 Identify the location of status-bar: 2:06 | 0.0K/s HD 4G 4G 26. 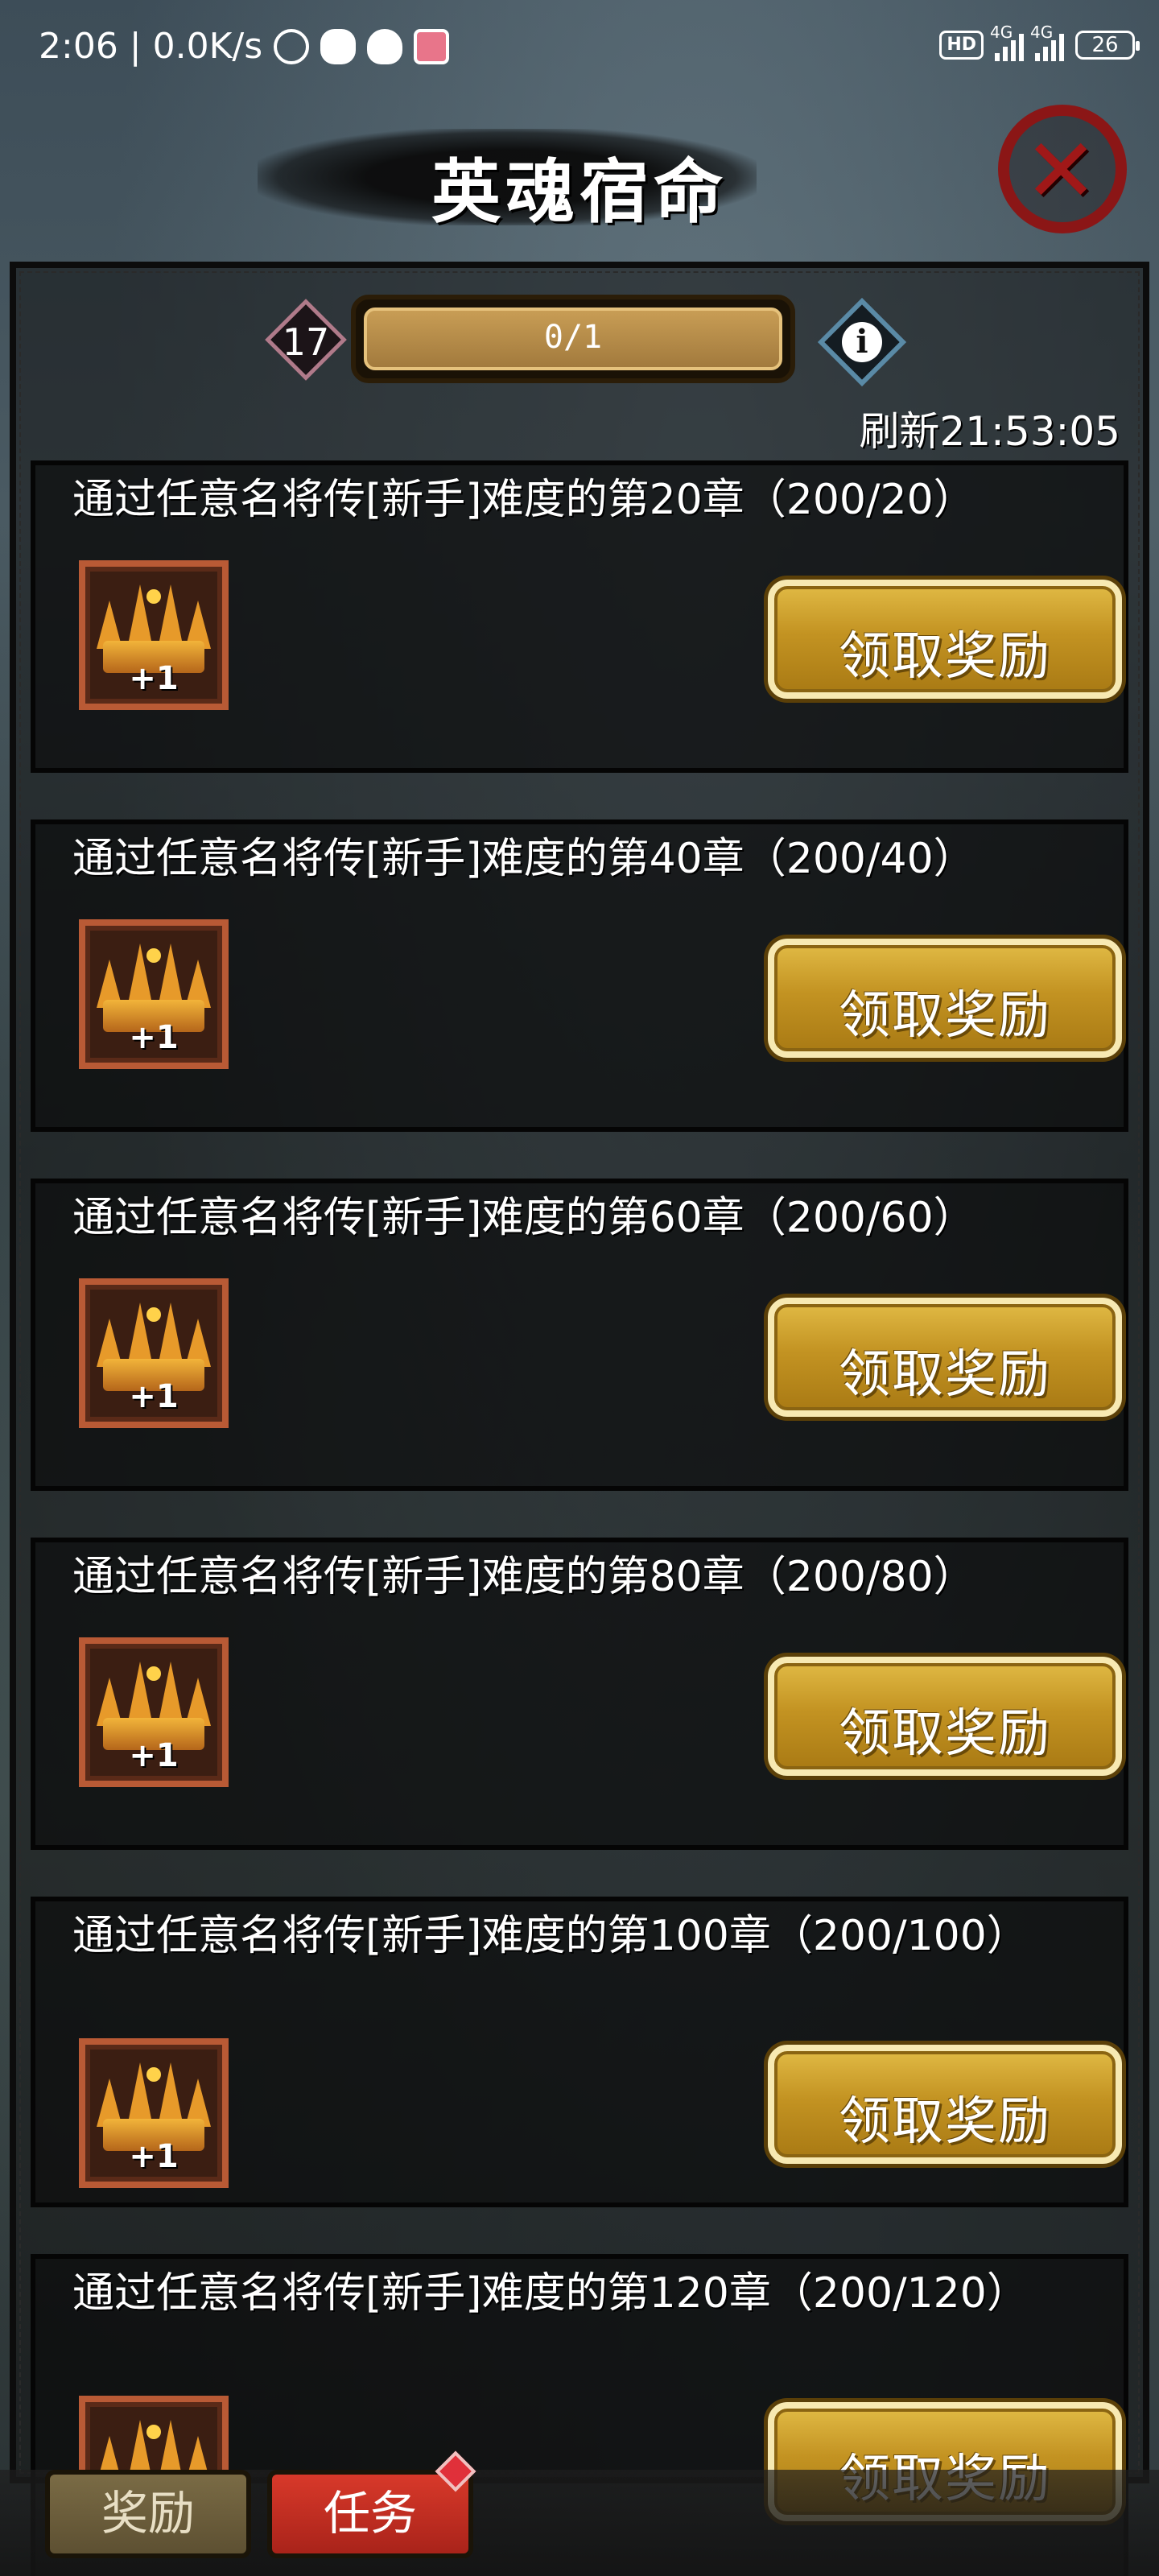
(579, 48).